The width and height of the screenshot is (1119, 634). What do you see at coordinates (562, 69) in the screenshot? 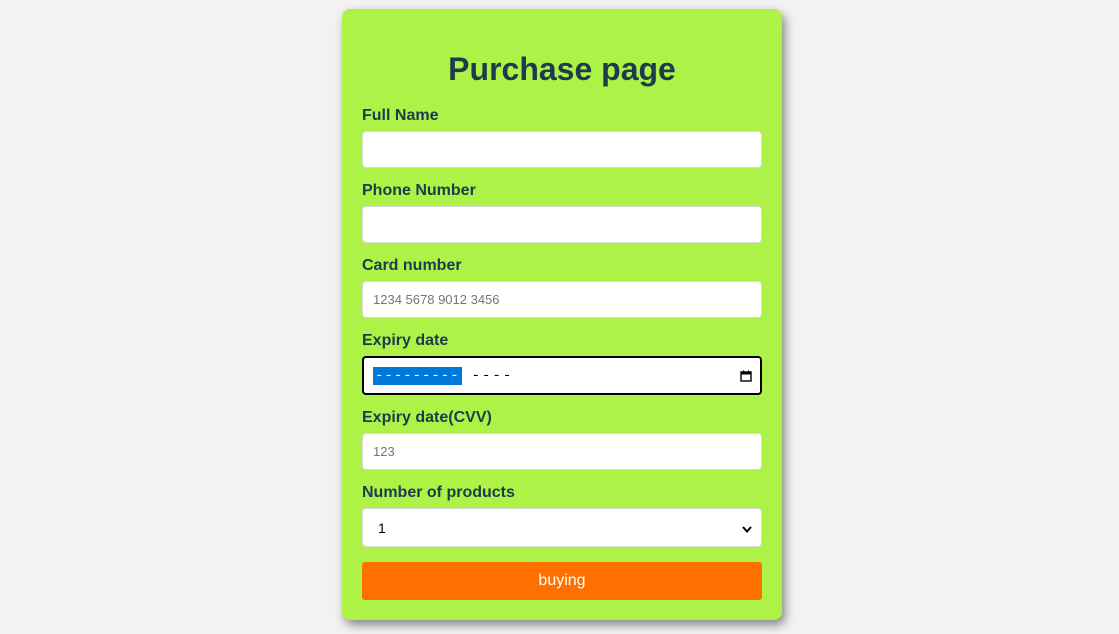
I see `page-title: Purchase page` at bounding box center [562, 69].